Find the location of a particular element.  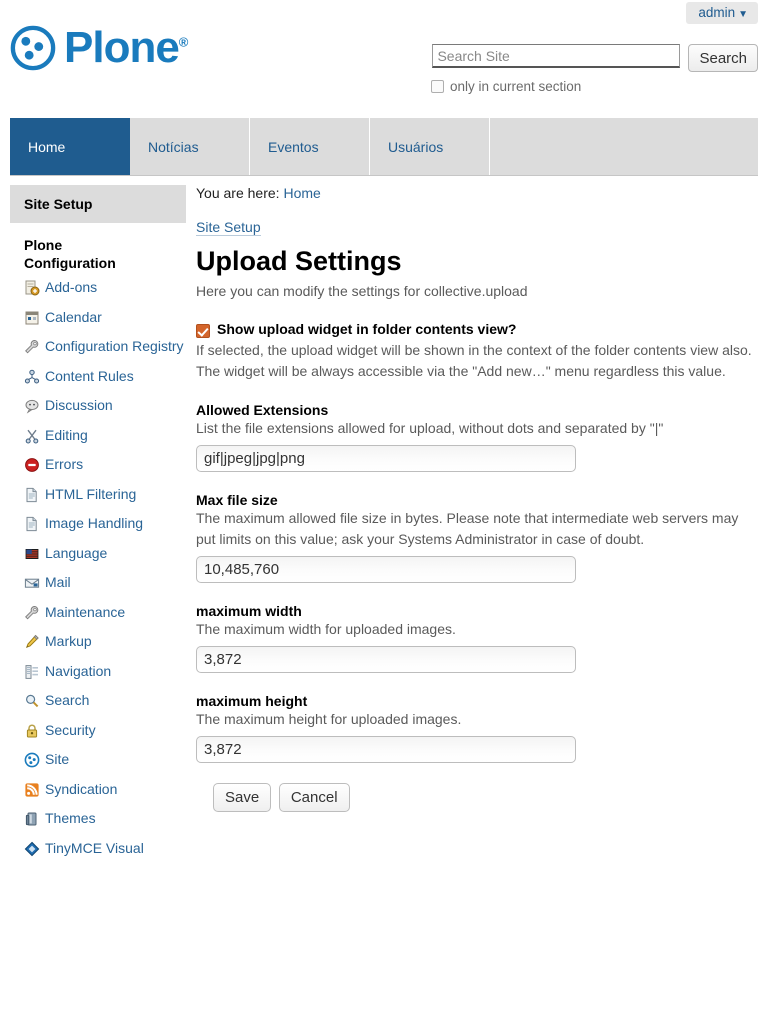

lock-icon is located at coordinates (32, 731).